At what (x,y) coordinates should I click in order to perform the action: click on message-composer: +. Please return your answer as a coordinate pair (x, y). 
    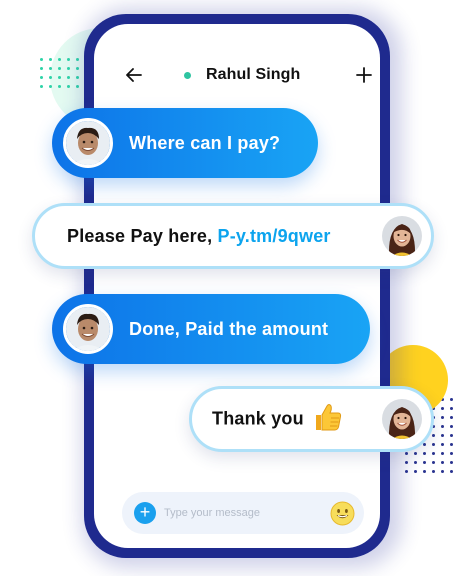
    Looking at the image, I should click on (243, 513).